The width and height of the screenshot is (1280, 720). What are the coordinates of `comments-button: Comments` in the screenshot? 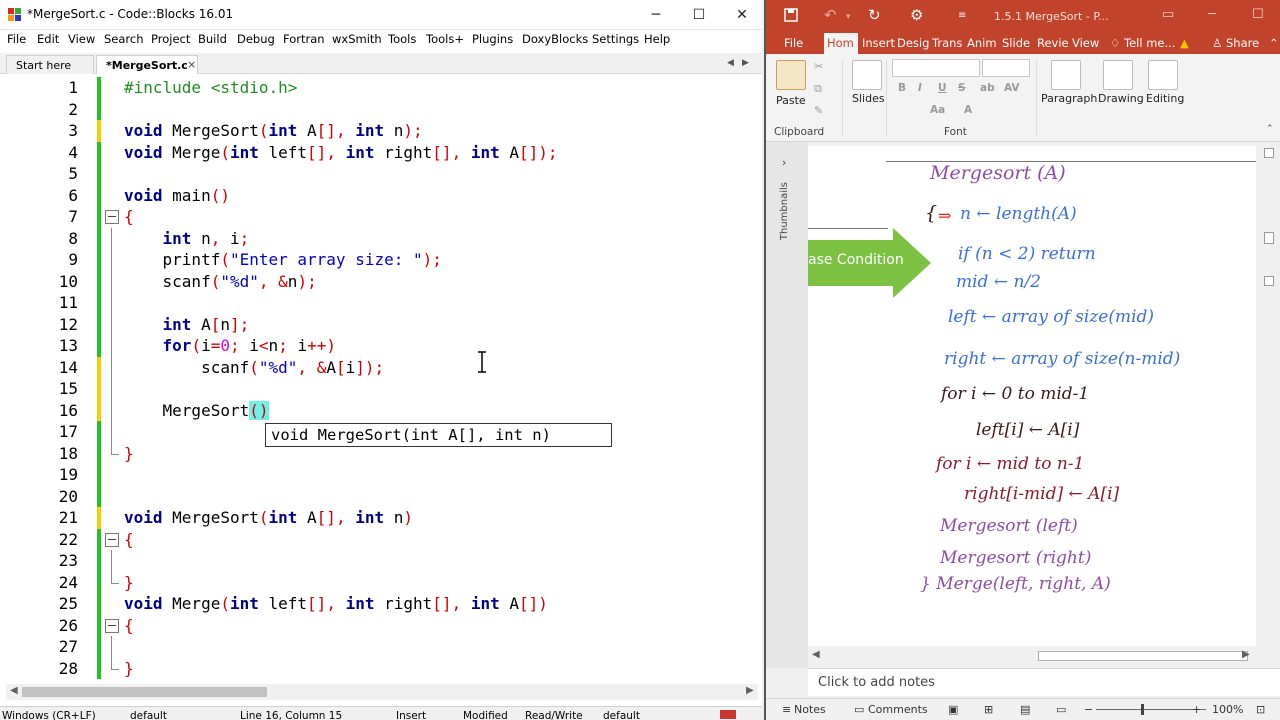 It's located at (898, 709).